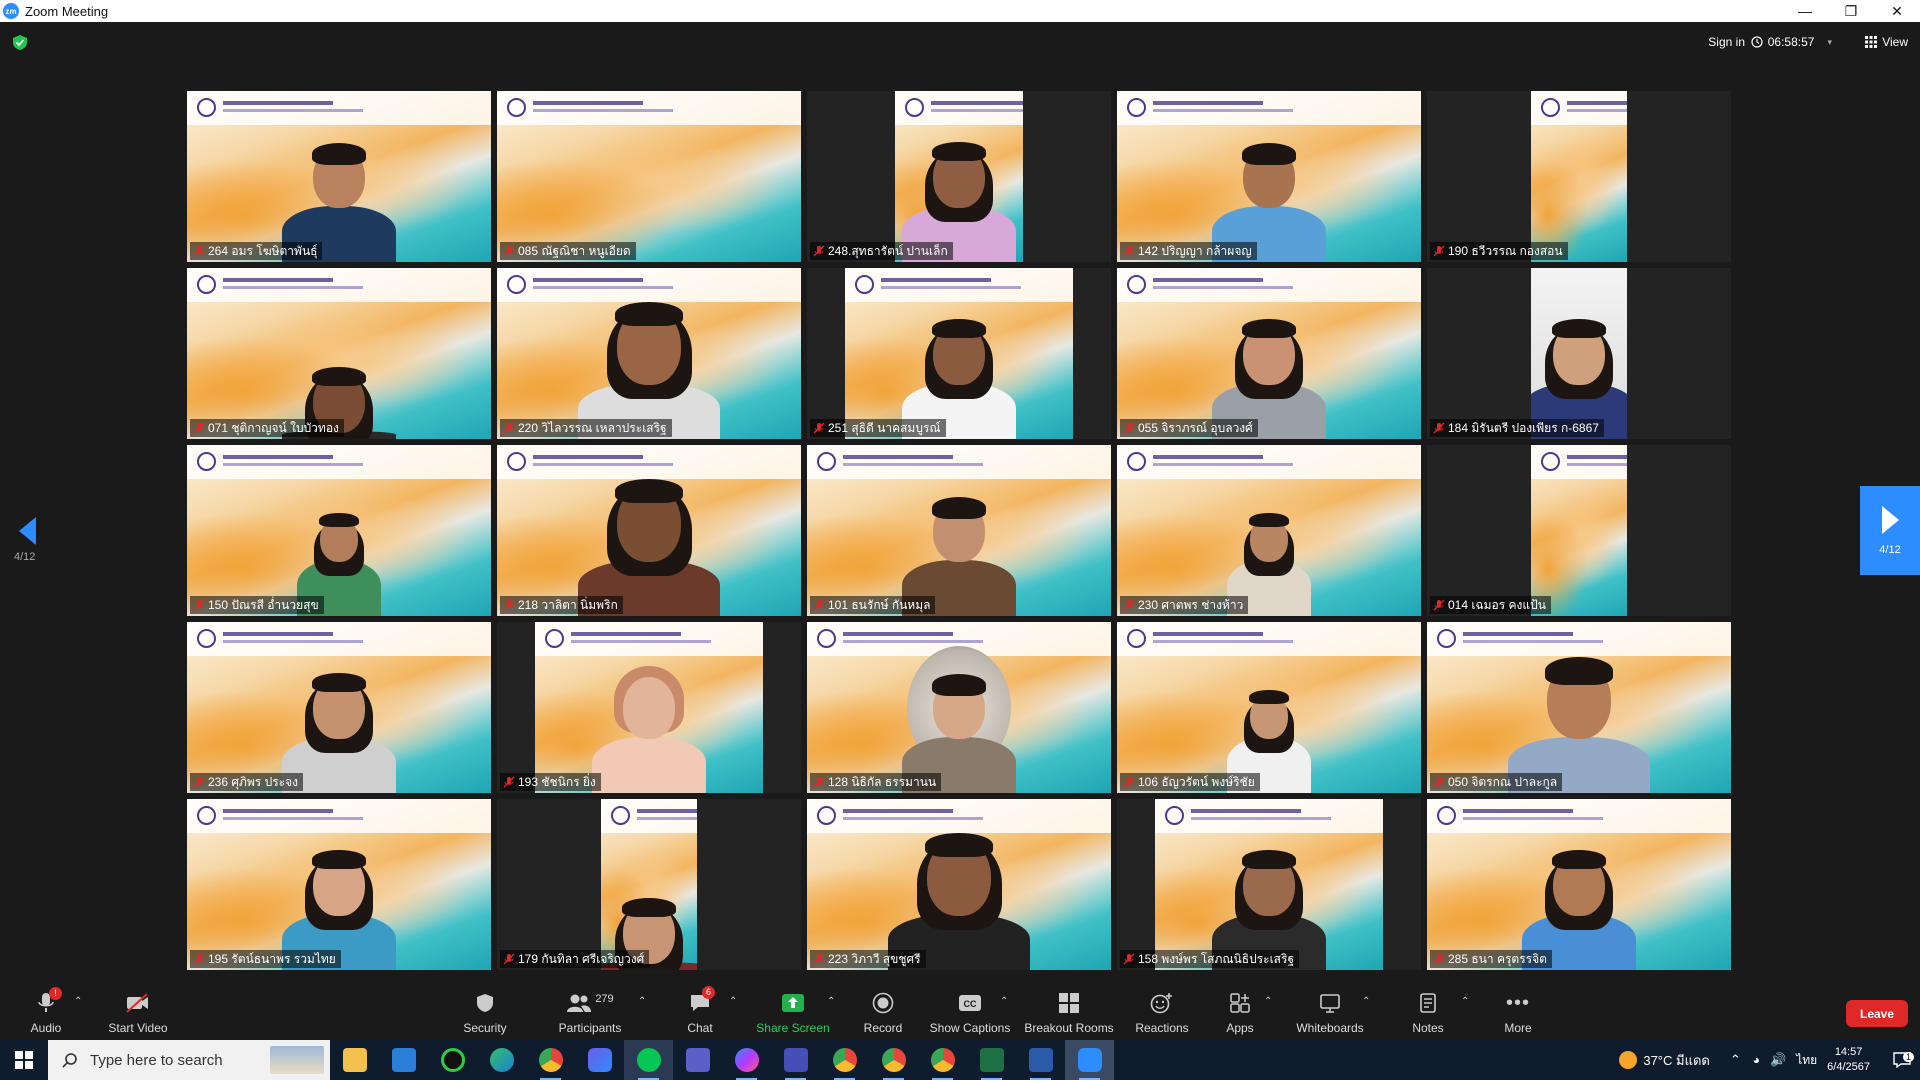  I want to click on participant-nameplate: 251 สุธิดี นาคสมบูรณ์, so click(878, 428).